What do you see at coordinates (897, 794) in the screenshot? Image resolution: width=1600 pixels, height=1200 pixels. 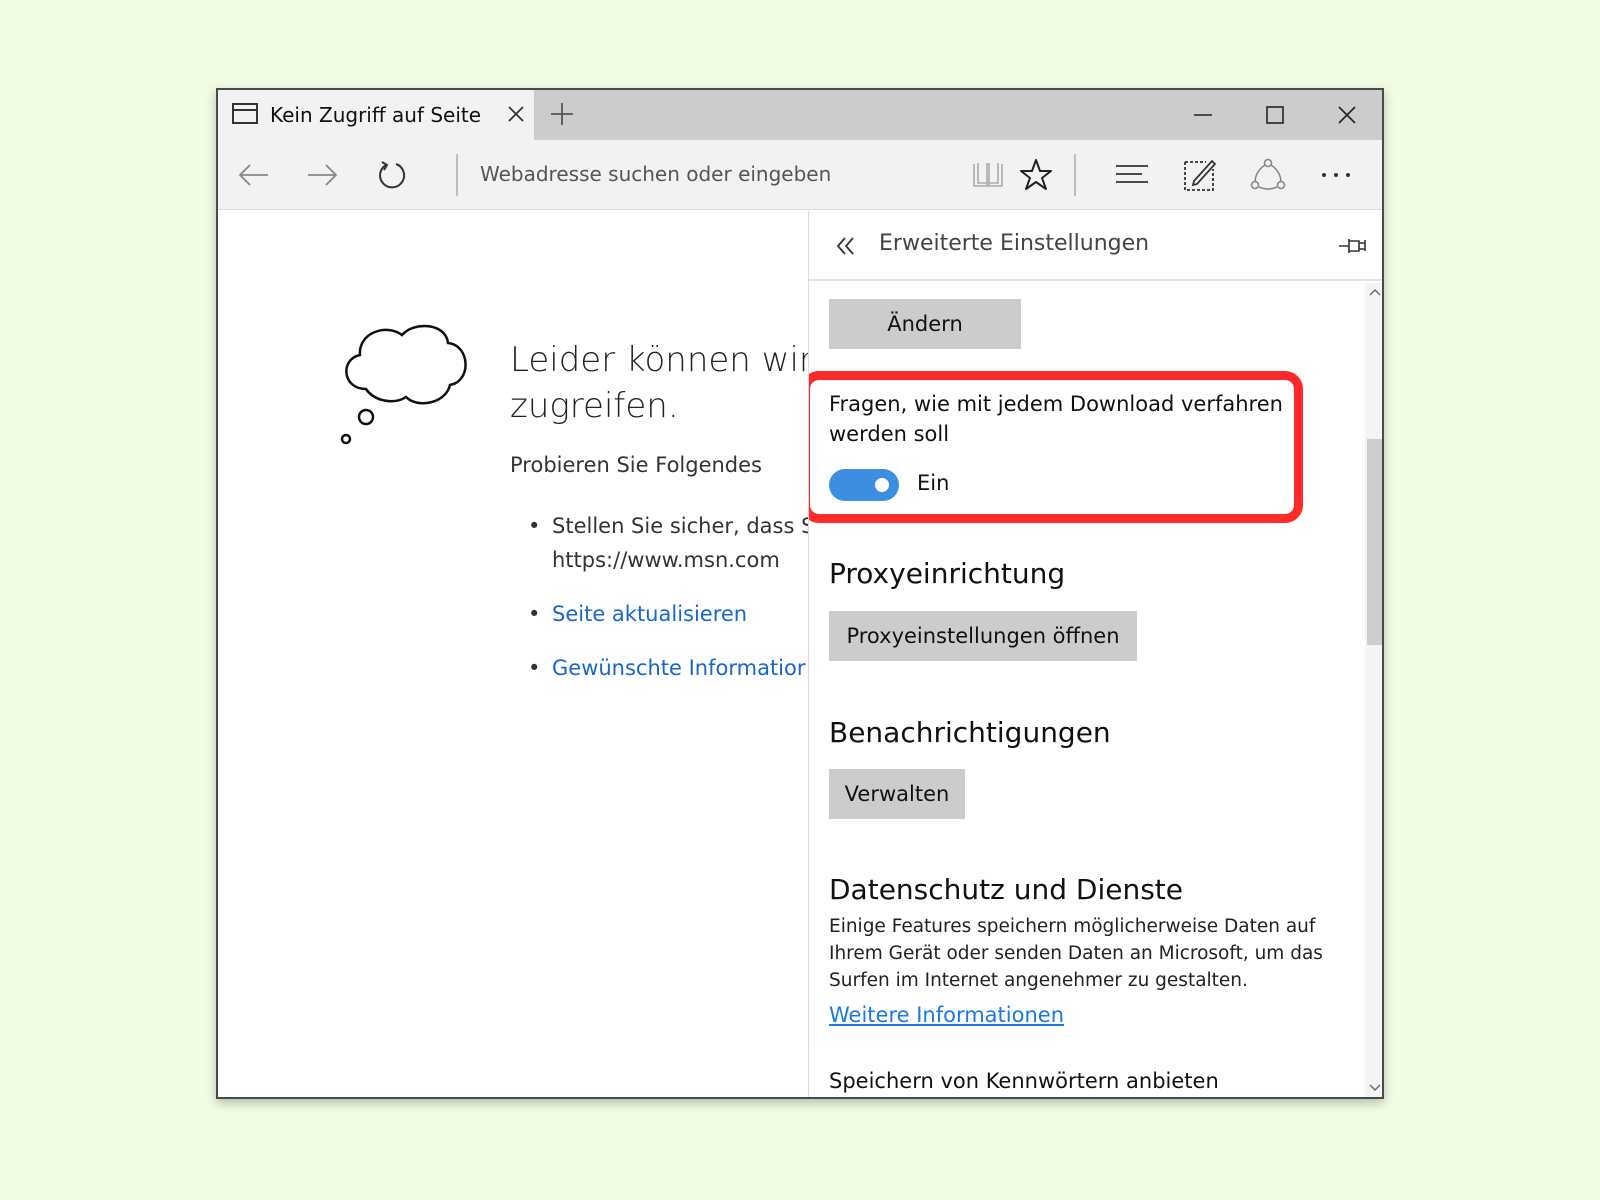 I see `manage-notifications-button: Verwalten` at bounding box center [897, 794].